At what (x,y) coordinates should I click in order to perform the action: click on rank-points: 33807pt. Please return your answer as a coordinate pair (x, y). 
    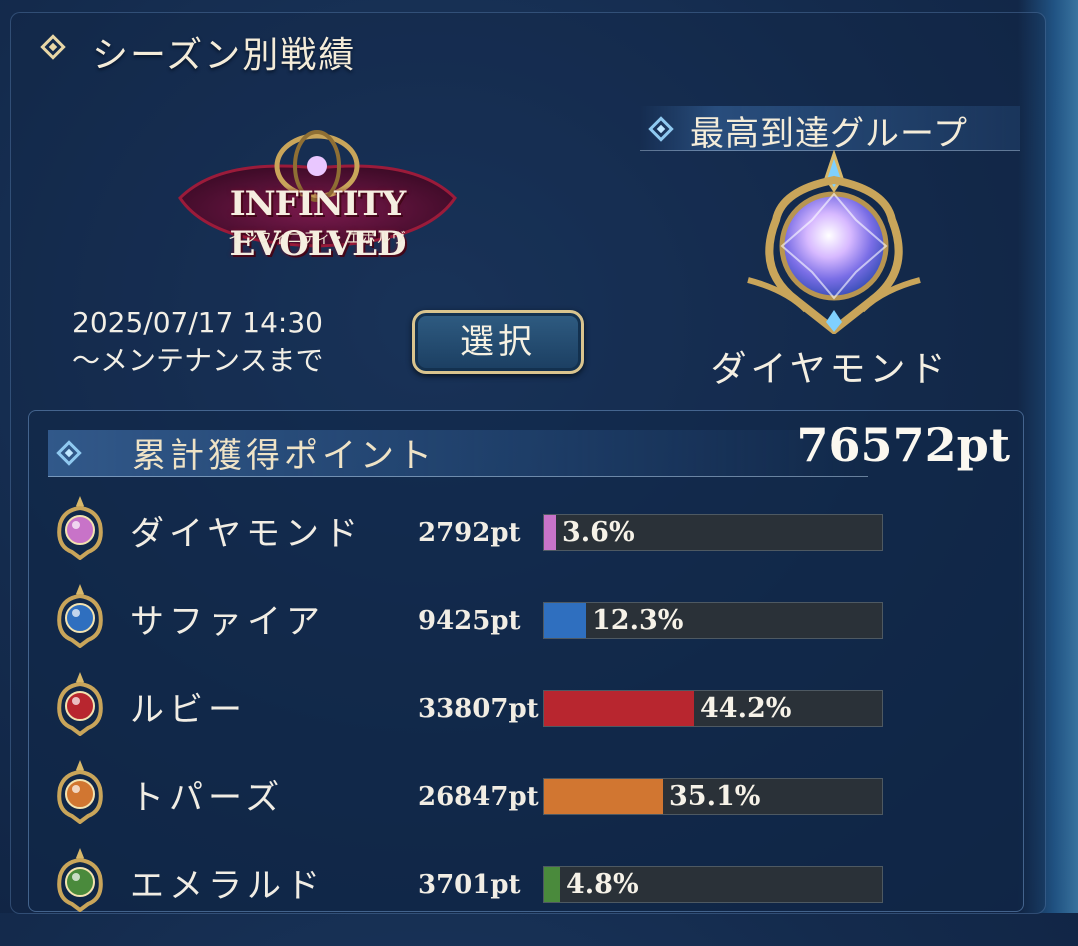
    Looking at the image, I should click on (478, 709).